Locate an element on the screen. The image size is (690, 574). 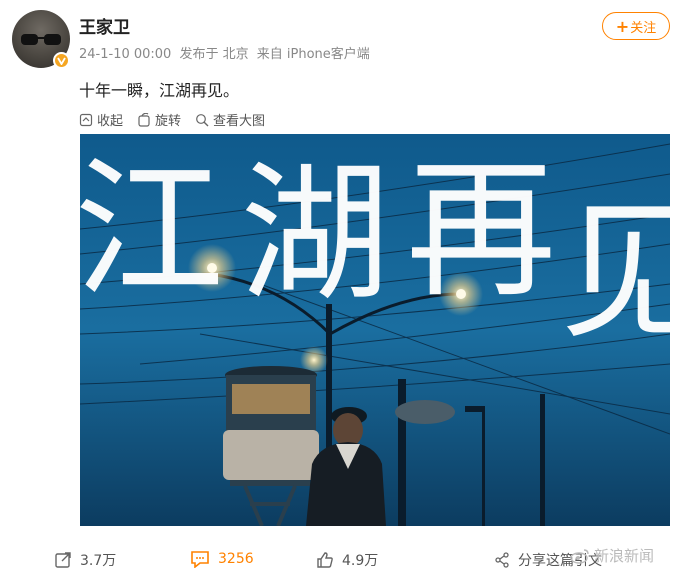
photo-title-char: 再 is located at coordinates (481, 231).